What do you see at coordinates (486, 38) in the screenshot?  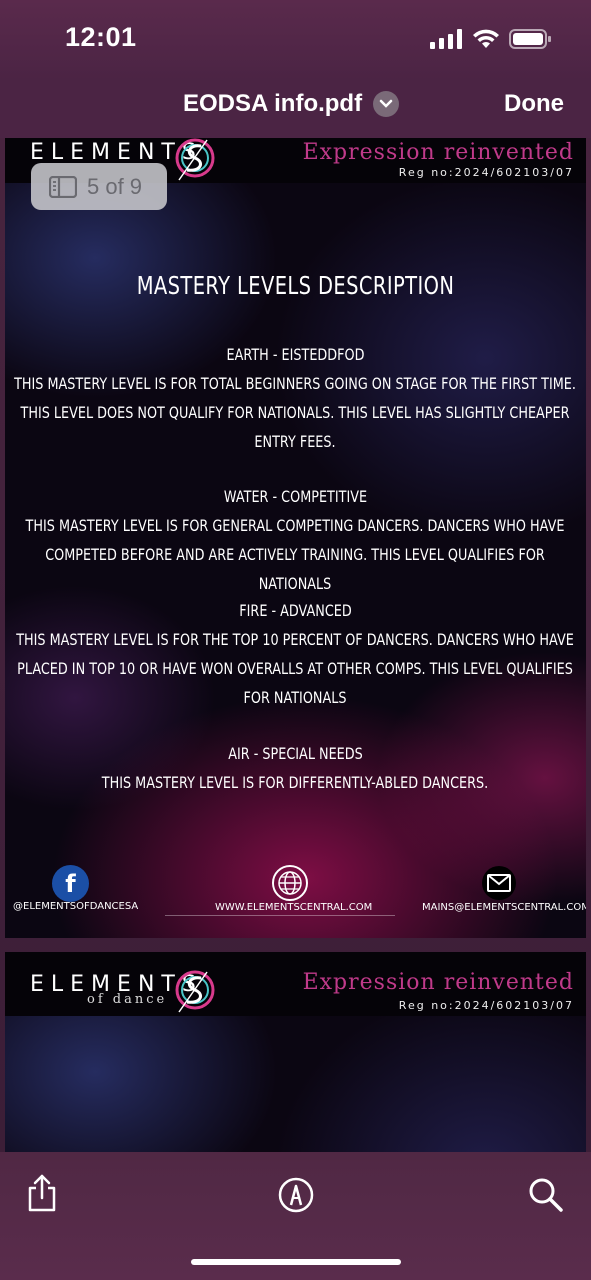 I see `wifi-icon` at bounding box center [486, 38].